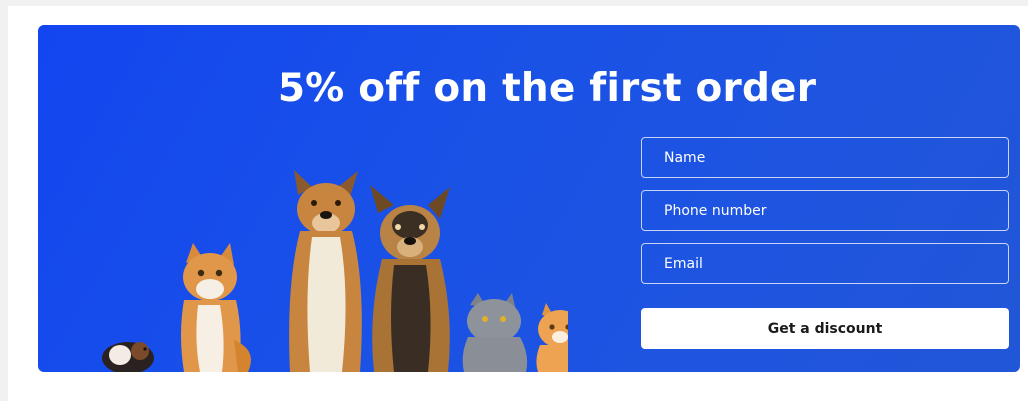 This screenshot has height=401, width=1028. Describe the element at coordinates (825, 210) in the screenshot. I see `phone-number-field` at that location.